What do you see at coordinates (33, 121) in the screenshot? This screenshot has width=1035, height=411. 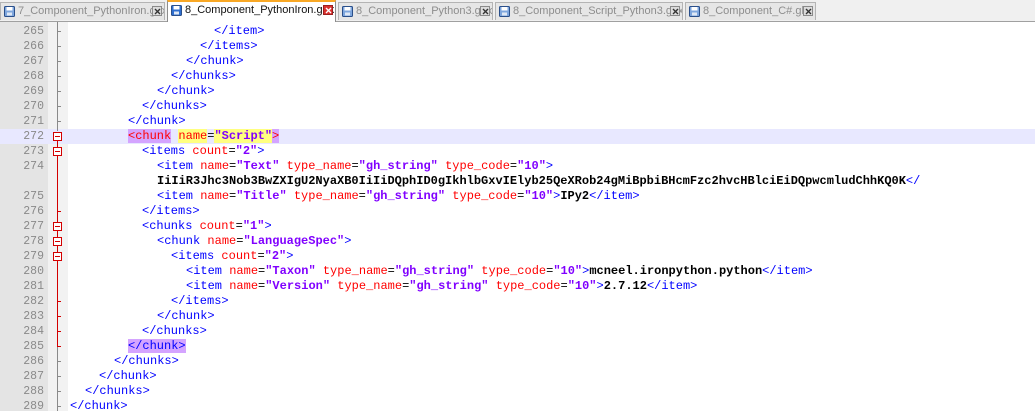 I see `line-number: 271` at bounding box center [33, 121].